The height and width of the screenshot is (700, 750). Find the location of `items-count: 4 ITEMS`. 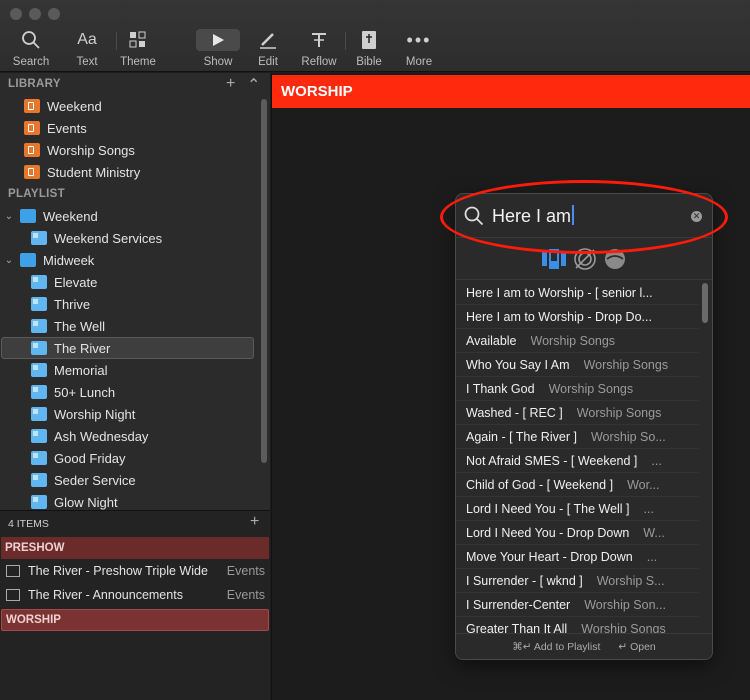

items-count: 4 ITEMS is located at coordinates (135, 524).